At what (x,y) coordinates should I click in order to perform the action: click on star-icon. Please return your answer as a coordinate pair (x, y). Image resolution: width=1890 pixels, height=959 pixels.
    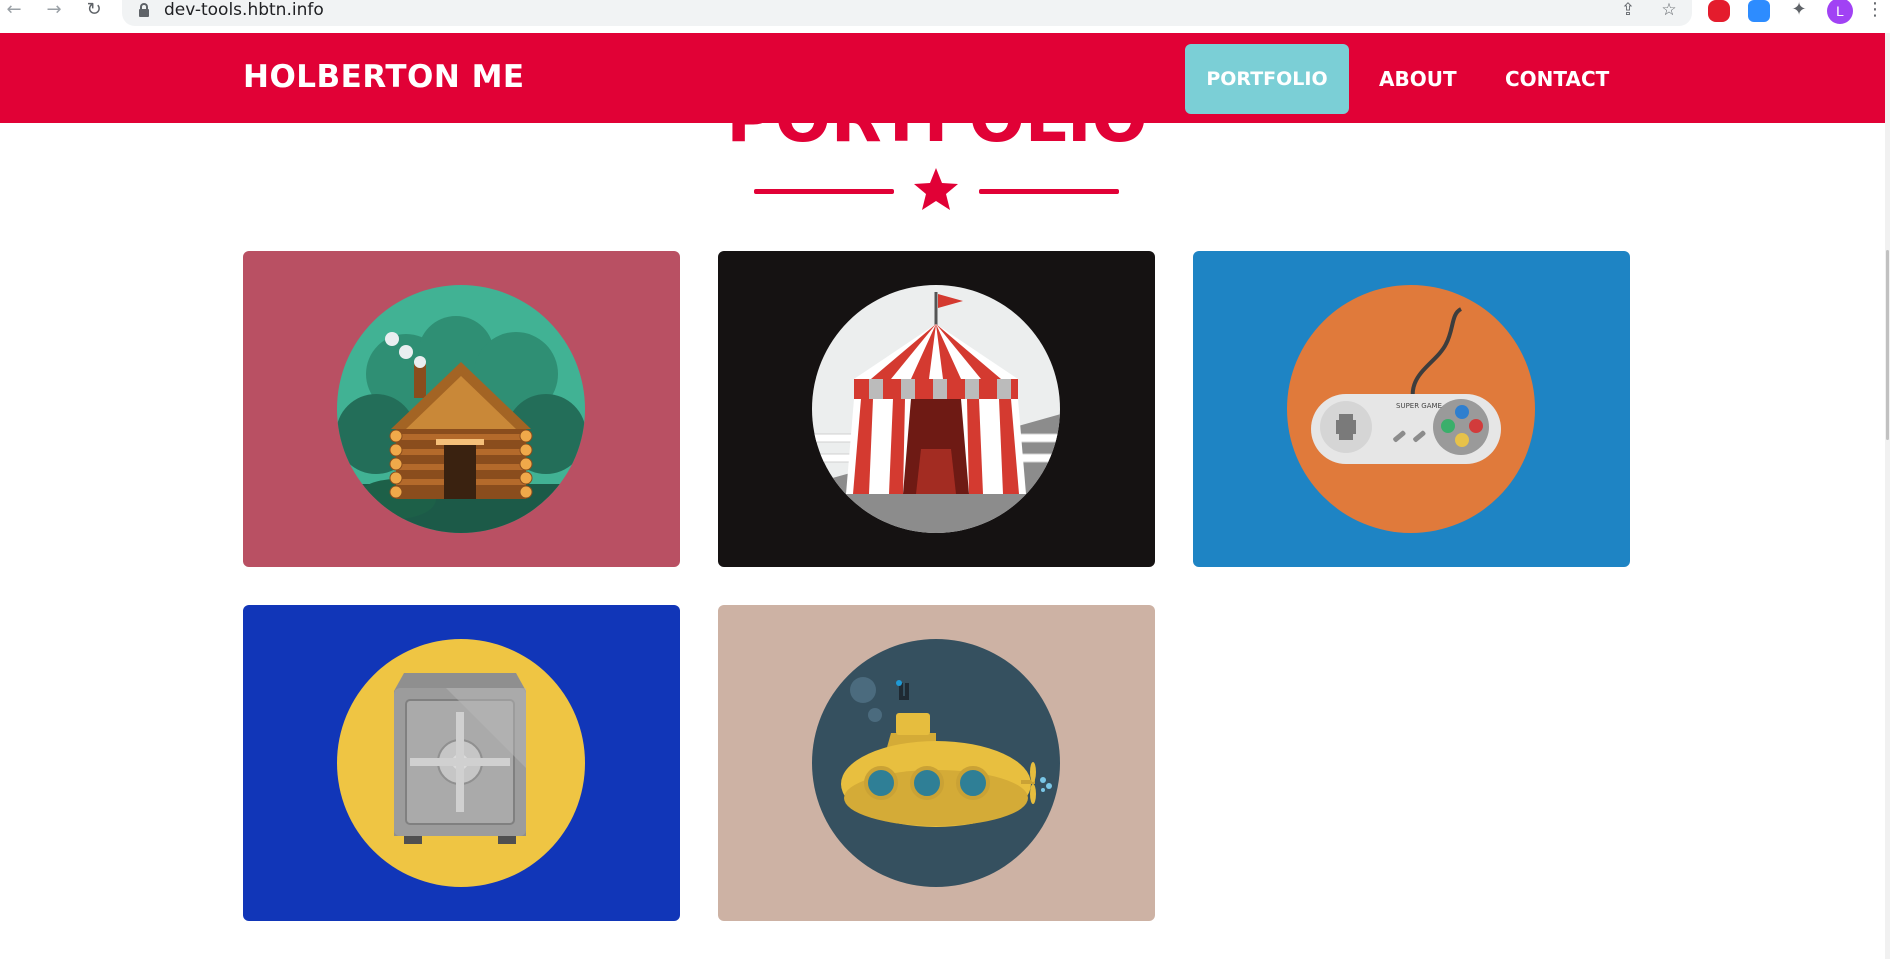
    Looking at the image, I should click on (936, 189).